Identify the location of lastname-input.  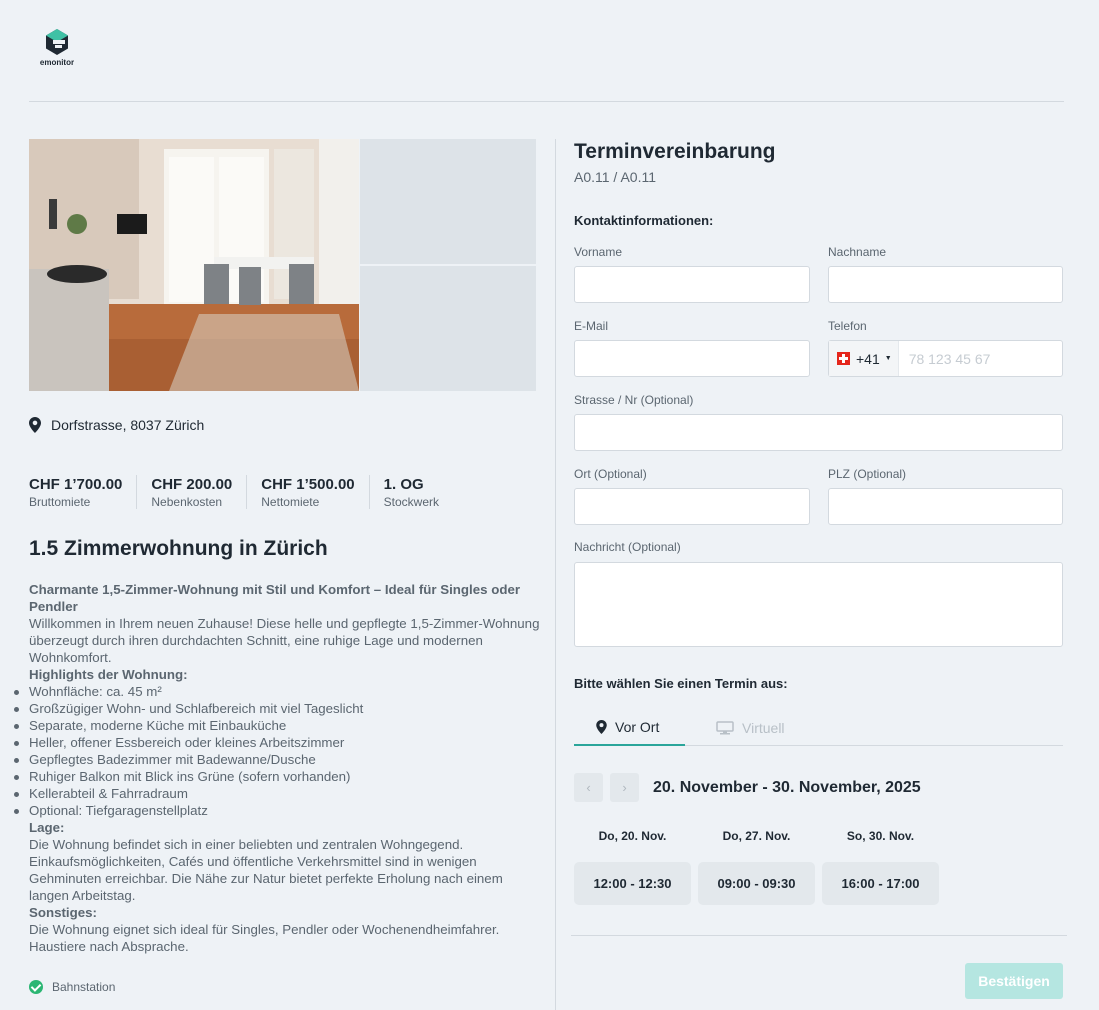
(945, 284).